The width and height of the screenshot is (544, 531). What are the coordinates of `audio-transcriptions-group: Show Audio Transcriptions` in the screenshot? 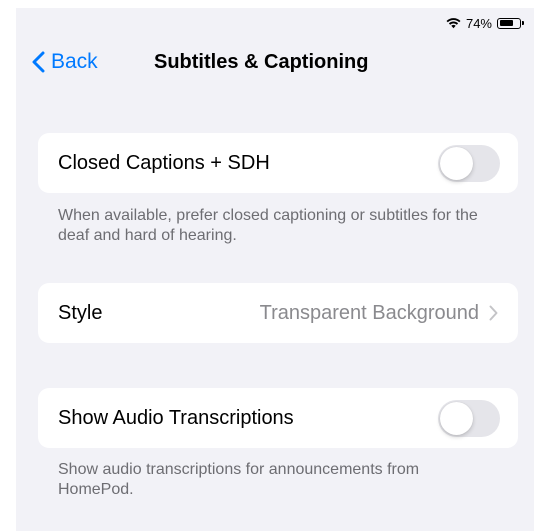 It's located at (278, 418).